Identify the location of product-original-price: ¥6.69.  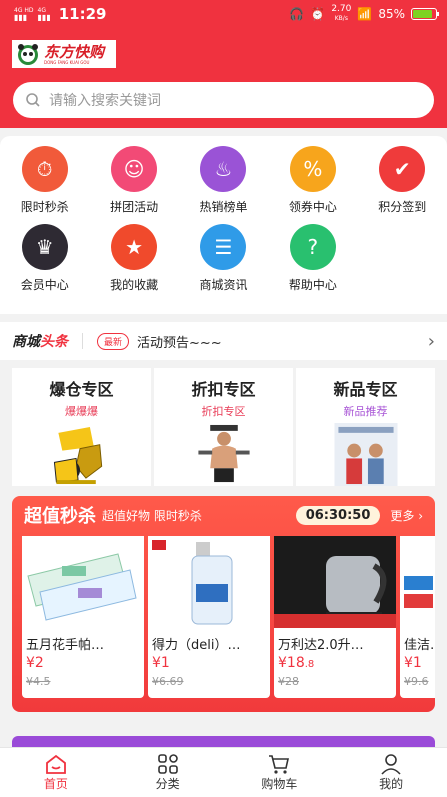
(168, 681).